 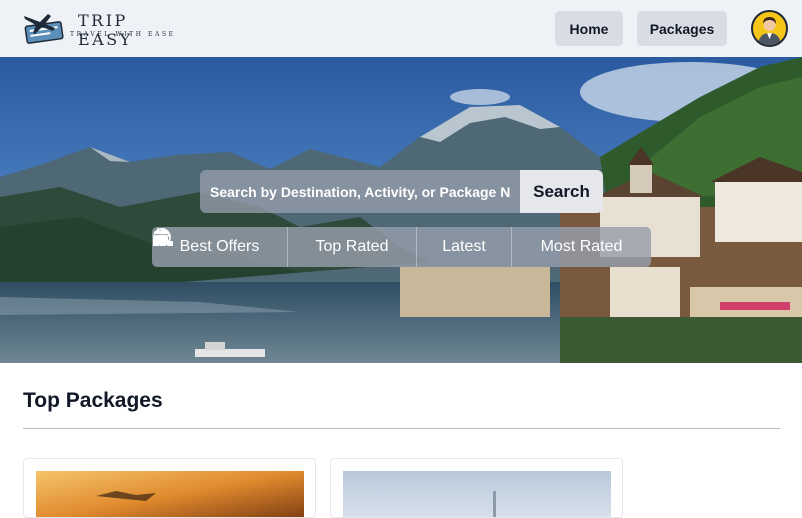 What do you see at coordinates (285, 247) in the screenshot?
I see `filter-top-rated: Top Rated` at bounding box center [285, 247].